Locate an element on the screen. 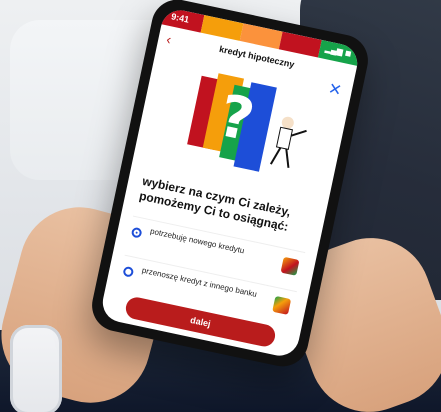  smartwatch is located at coordinates (36, 368).